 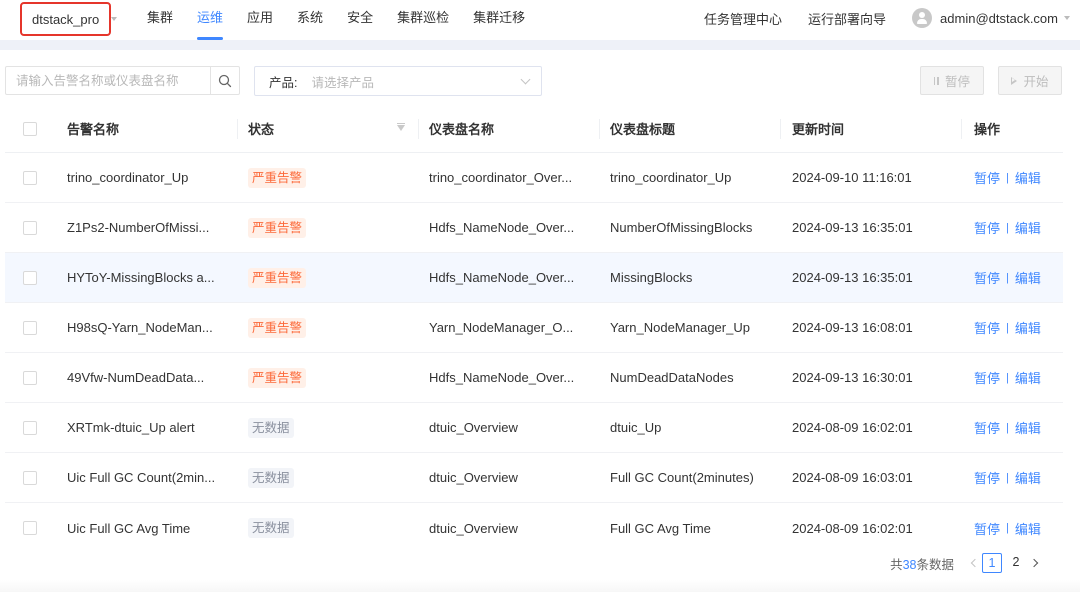 I want to click on user-menu: admin@dtstack.com, so click(x=991, y=18).